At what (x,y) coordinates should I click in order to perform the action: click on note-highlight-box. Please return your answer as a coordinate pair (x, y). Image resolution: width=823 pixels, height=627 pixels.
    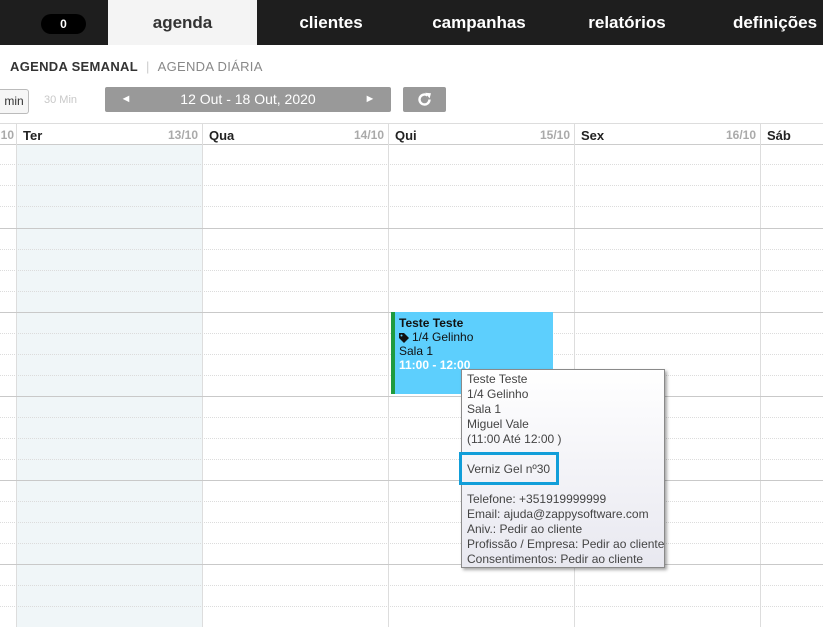
    Looking at the image, I should click on (509, 468).